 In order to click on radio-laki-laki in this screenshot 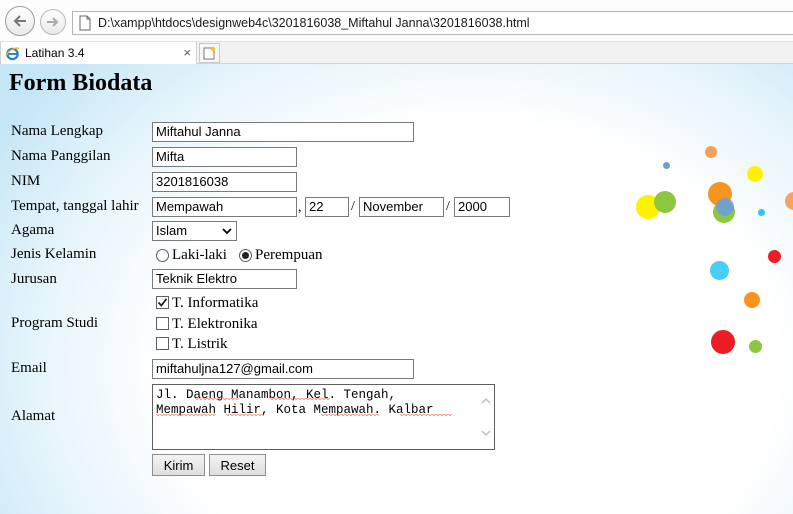, I will do `click(162, 255)`.